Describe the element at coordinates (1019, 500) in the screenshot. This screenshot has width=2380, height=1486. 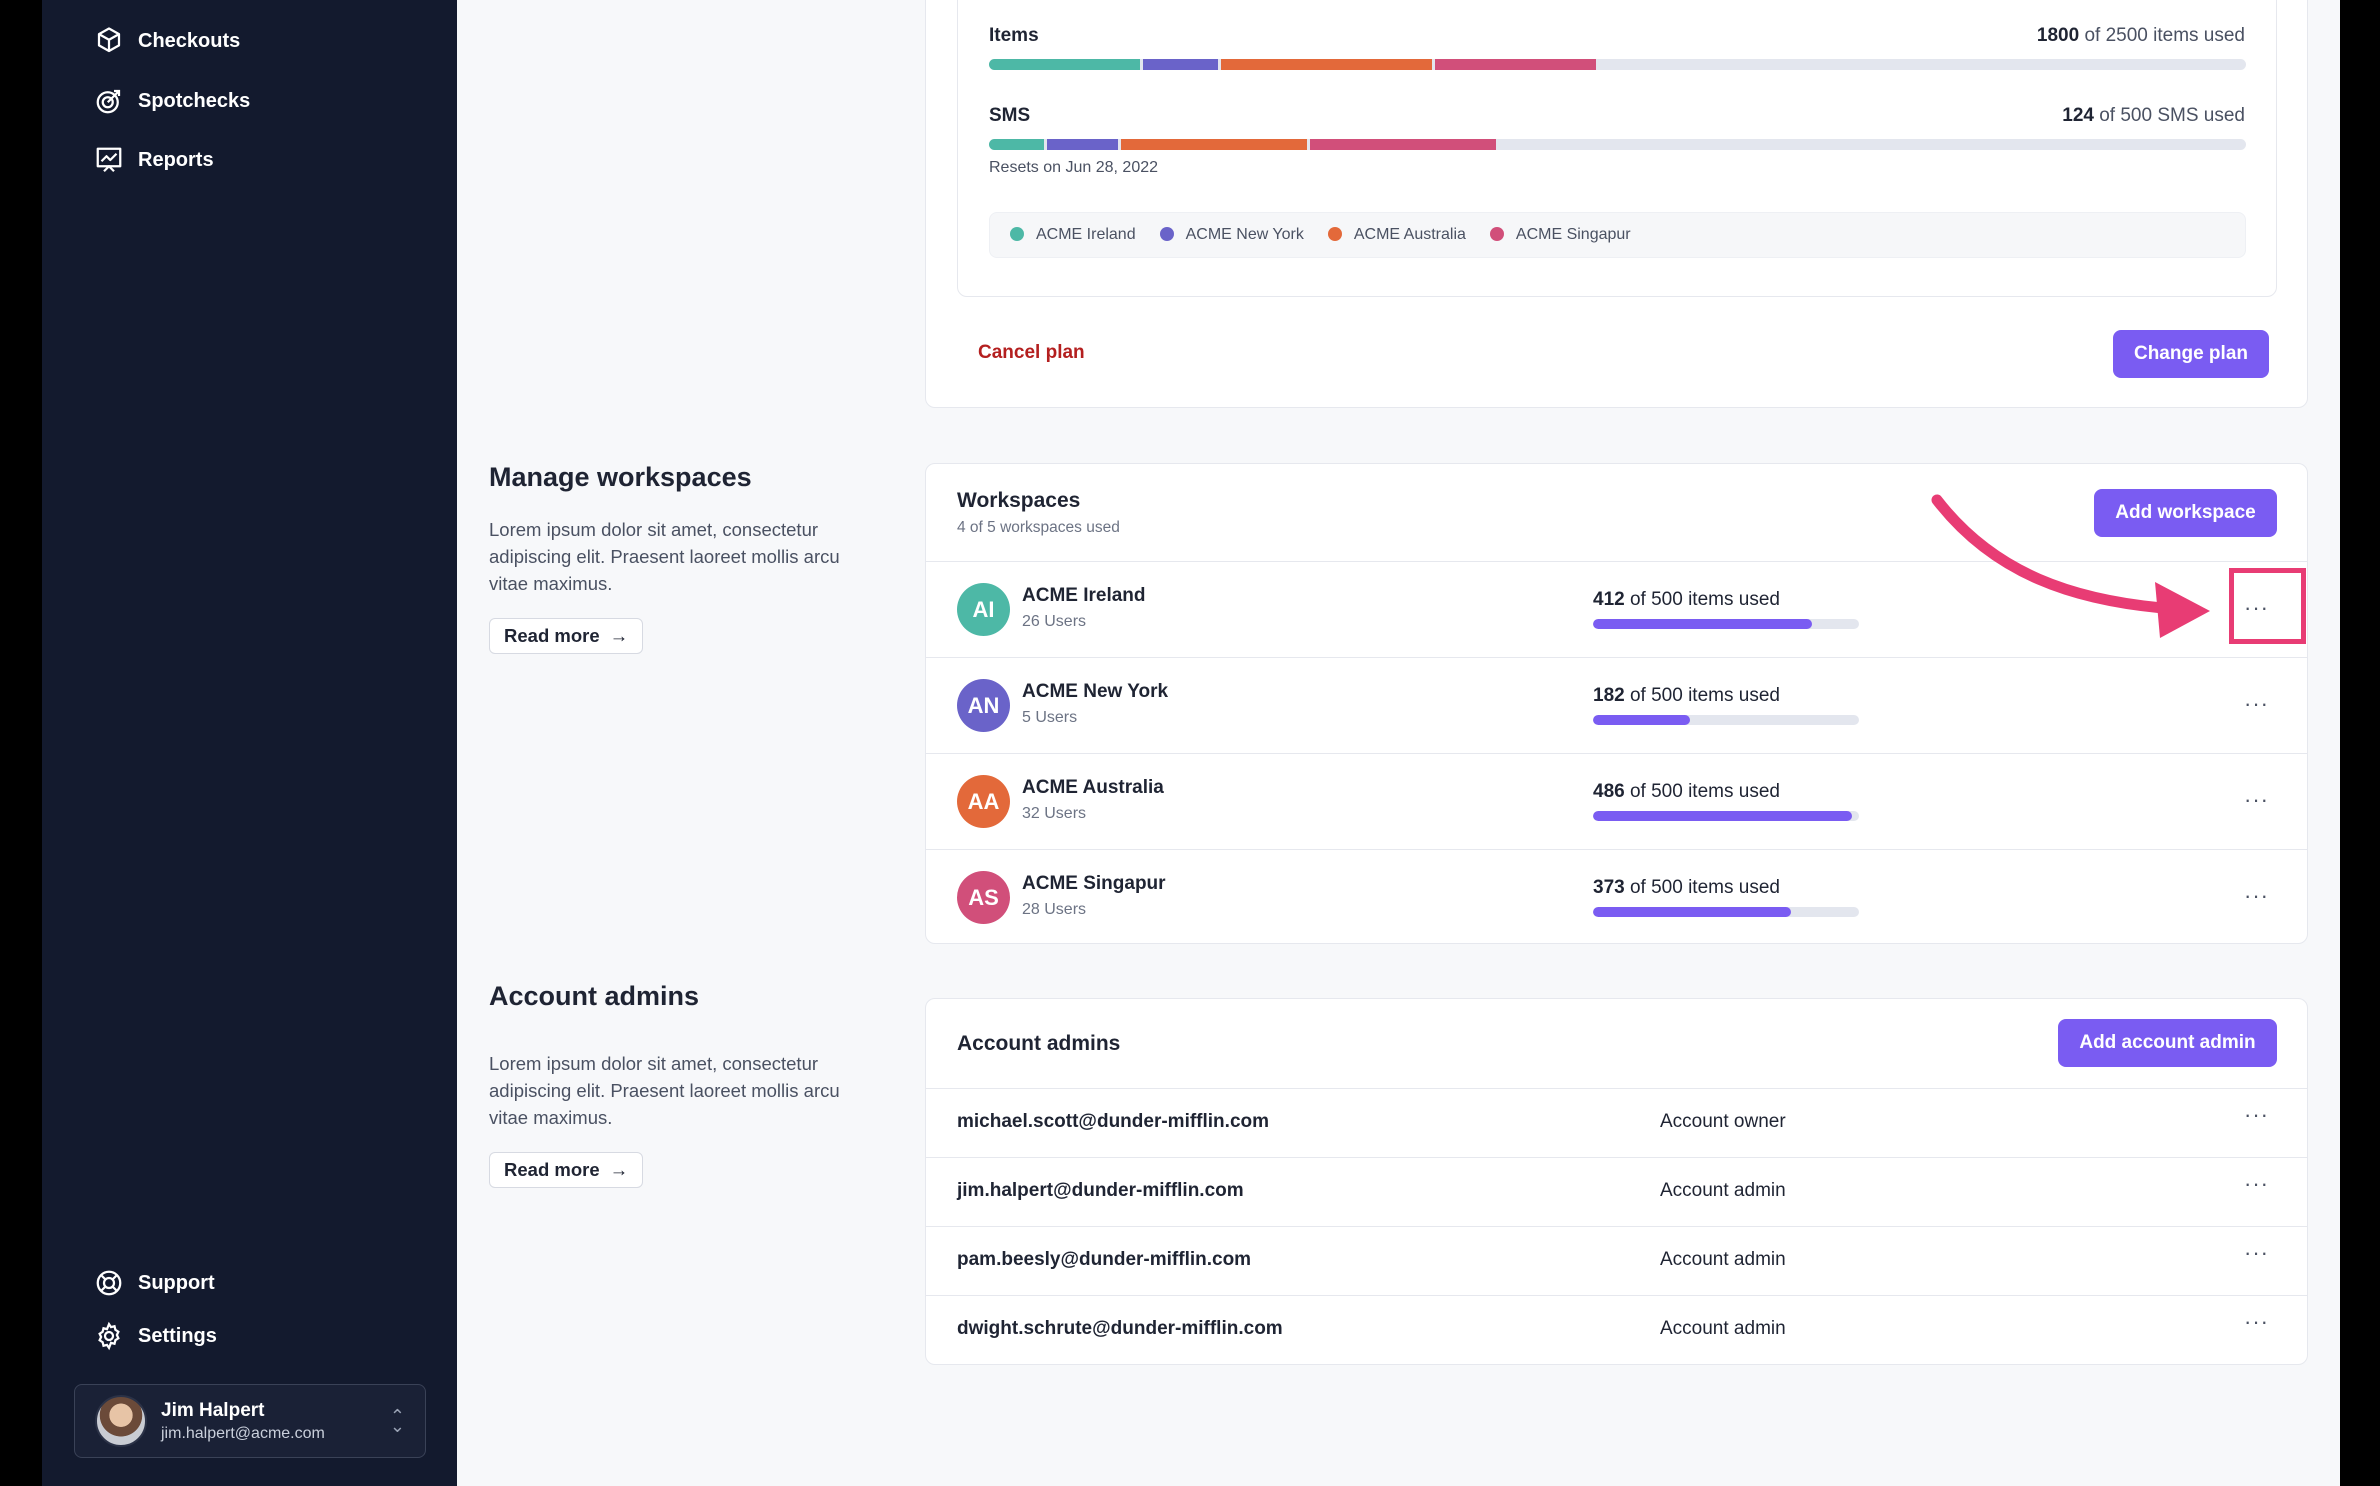
I see `workspaces-card-title: Workspaces` at that location.